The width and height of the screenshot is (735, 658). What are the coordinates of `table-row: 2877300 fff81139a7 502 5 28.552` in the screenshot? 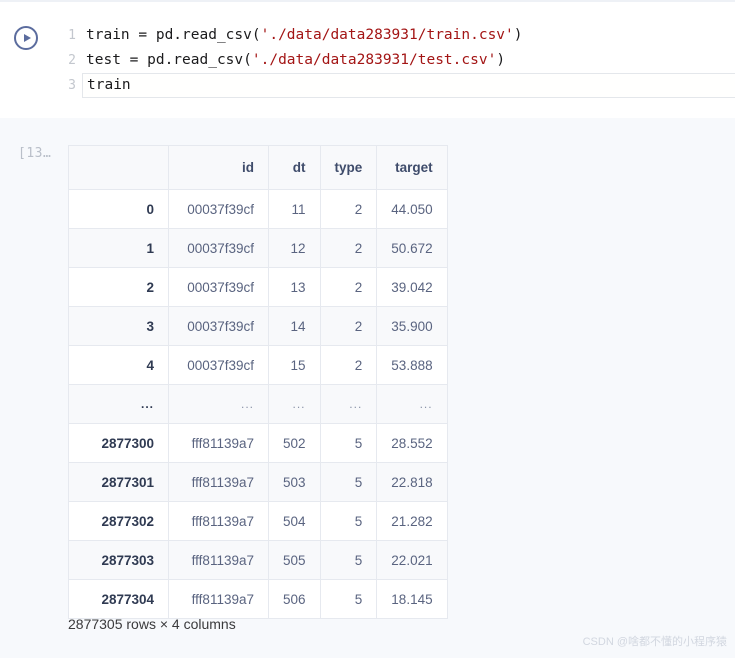 It's located at (258, 443).